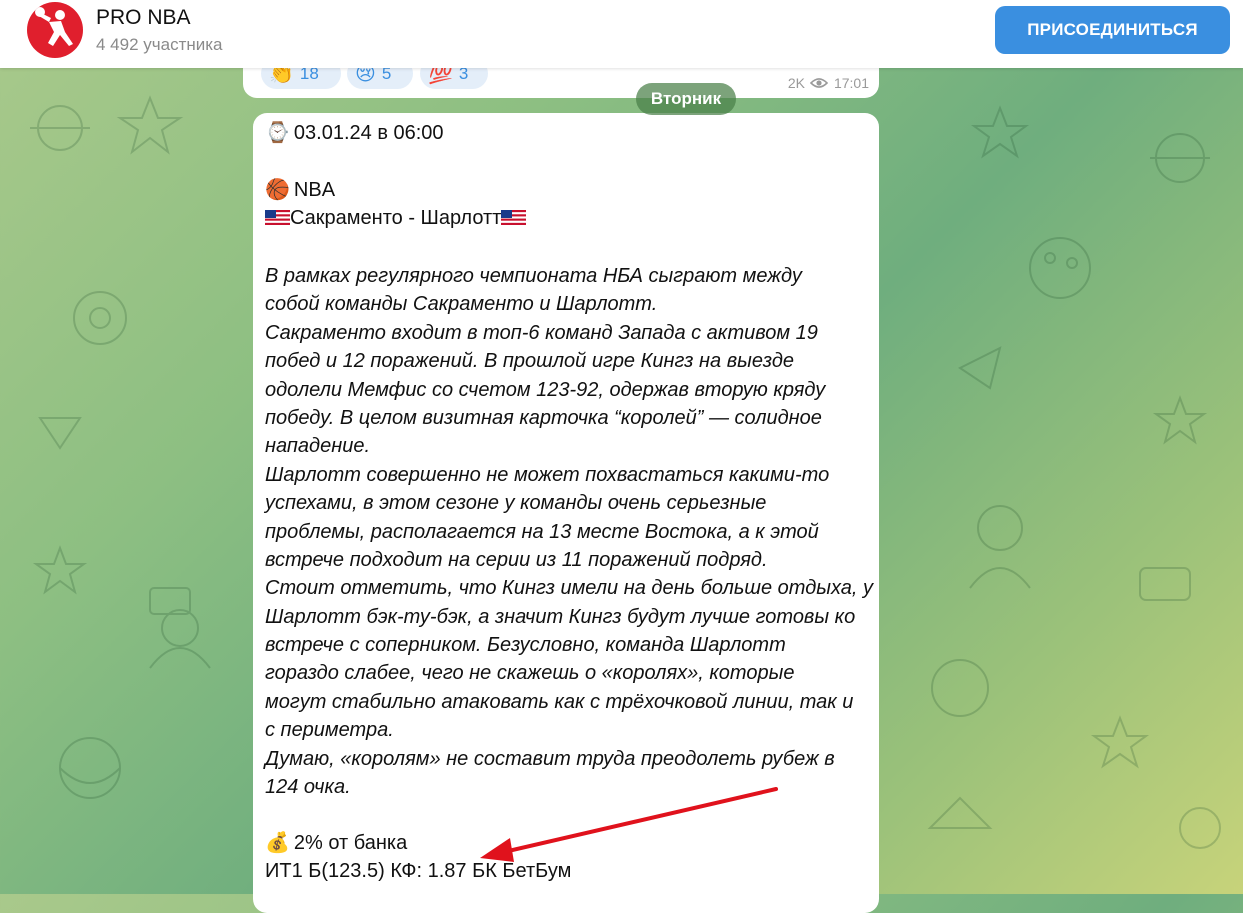 Image resolution: width=1243 pixels, height=913 pixels. Describe the element at coordinates (314, 190) in the screenshot. I see `post-league: NBA` at that location.